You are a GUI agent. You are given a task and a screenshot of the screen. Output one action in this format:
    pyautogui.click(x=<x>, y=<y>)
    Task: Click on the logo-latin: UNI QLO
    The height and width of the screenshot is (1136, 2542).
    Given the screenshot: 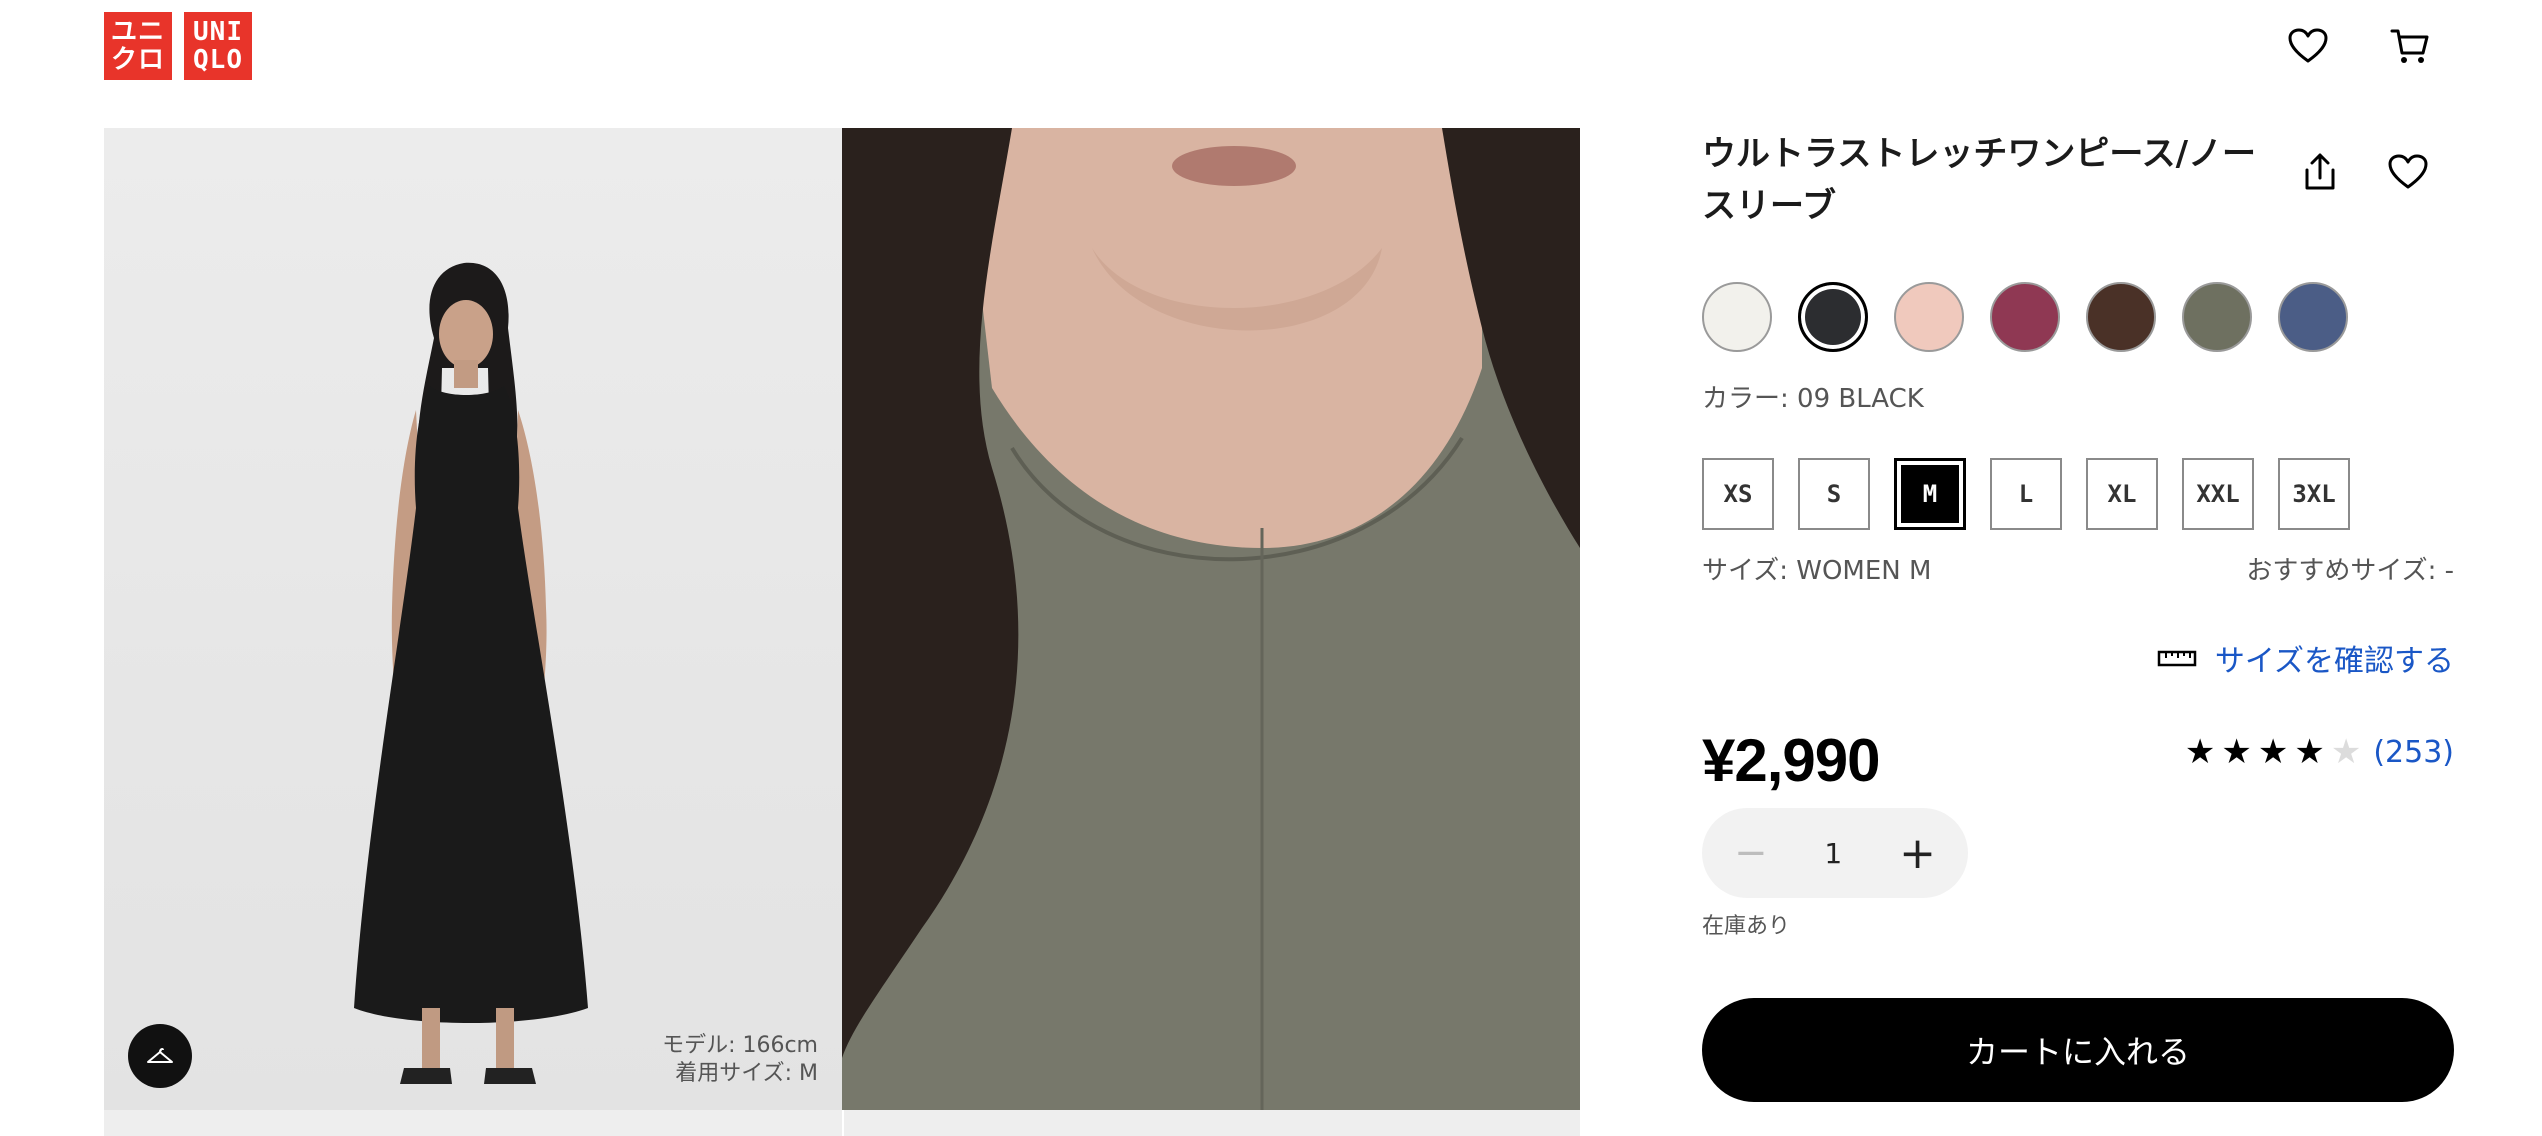 What is the action you would take?
    pyautogui.click(x=218, y=46)
    